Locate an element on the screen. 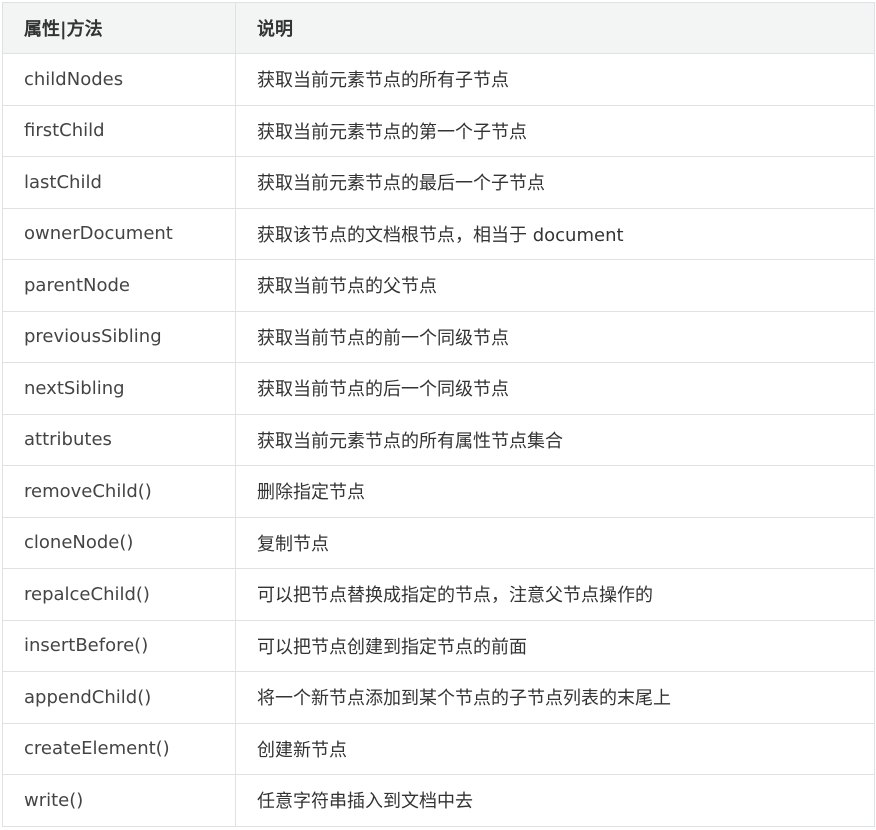  property-description: 获取当前节点的父节点 is located at coordinates (555, 285).